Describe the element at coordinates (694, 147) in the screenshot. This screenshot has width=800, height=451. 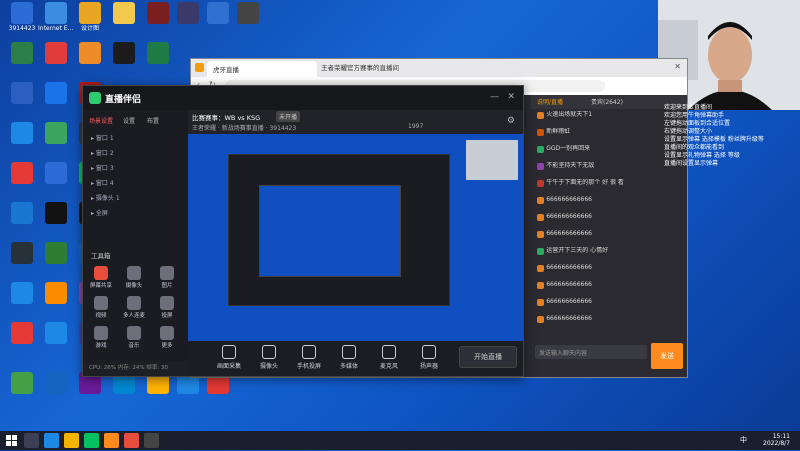
I see `overlay-line: 直播间的观众都能看到` at that location.